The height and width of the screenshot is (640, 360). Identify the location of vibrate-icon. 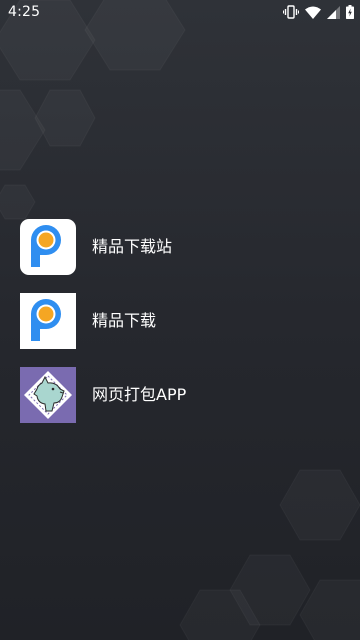
(291, 12).